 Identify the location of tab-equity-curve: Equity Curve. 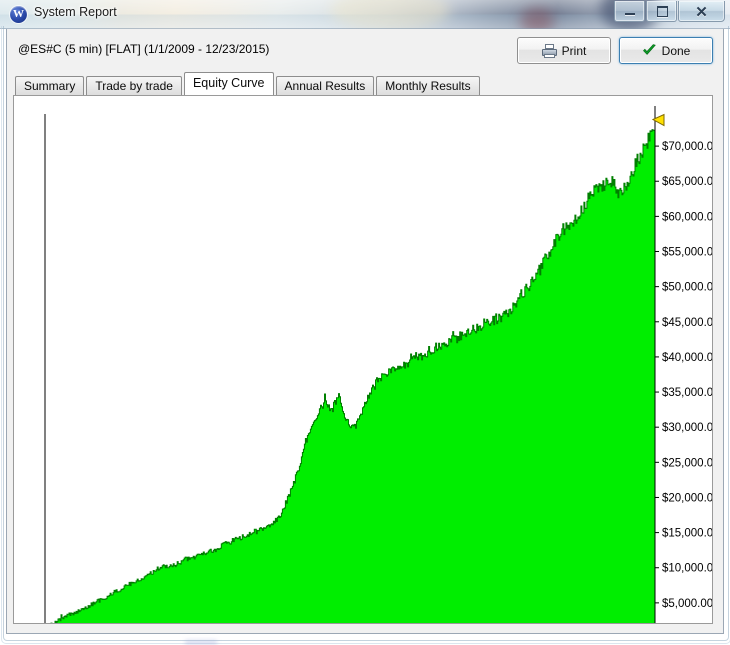
(228, 83).